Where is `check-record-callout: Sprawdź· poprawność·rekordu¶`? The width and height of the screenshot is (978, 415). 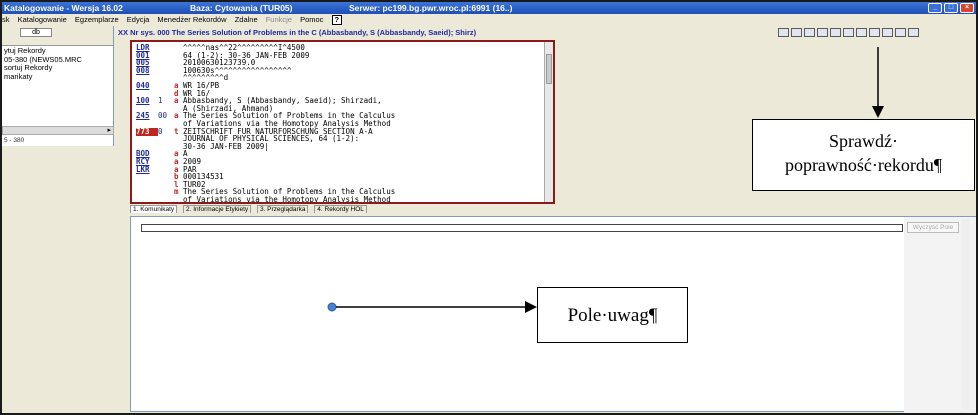
check-record-callout: Sprawdź· poprawność·rekordu¶ is located at coordinates (863, 155).